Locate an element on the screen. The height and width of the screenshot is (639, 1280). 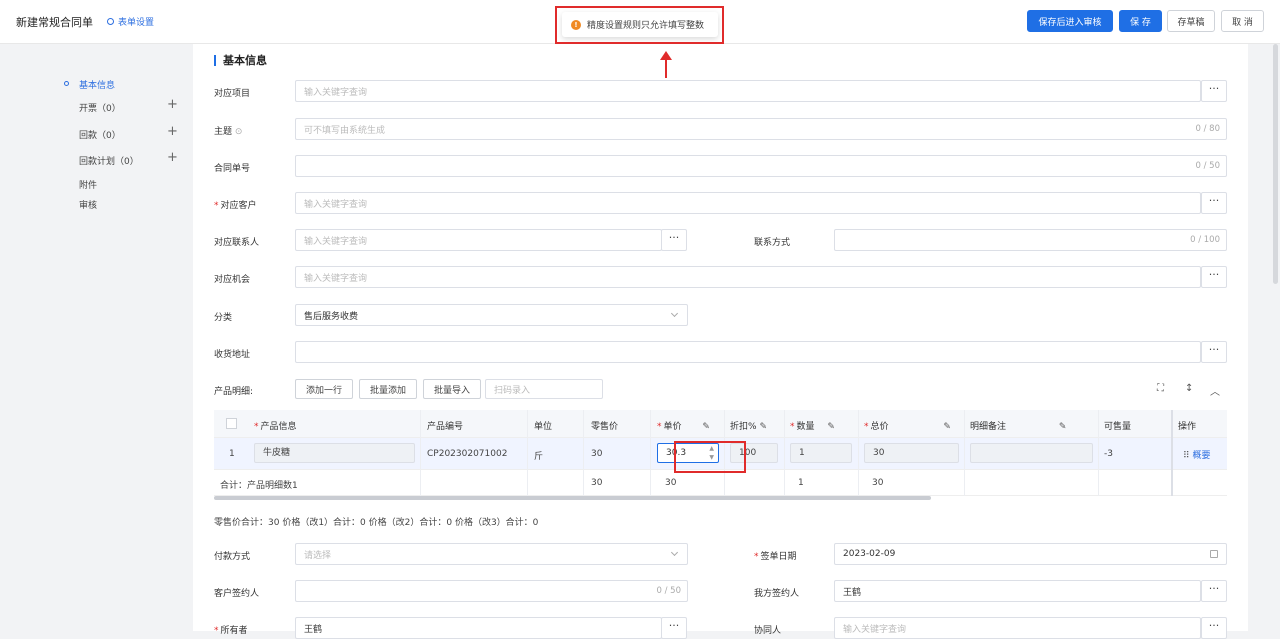
remark-input is located at coordinates (1031, 453).